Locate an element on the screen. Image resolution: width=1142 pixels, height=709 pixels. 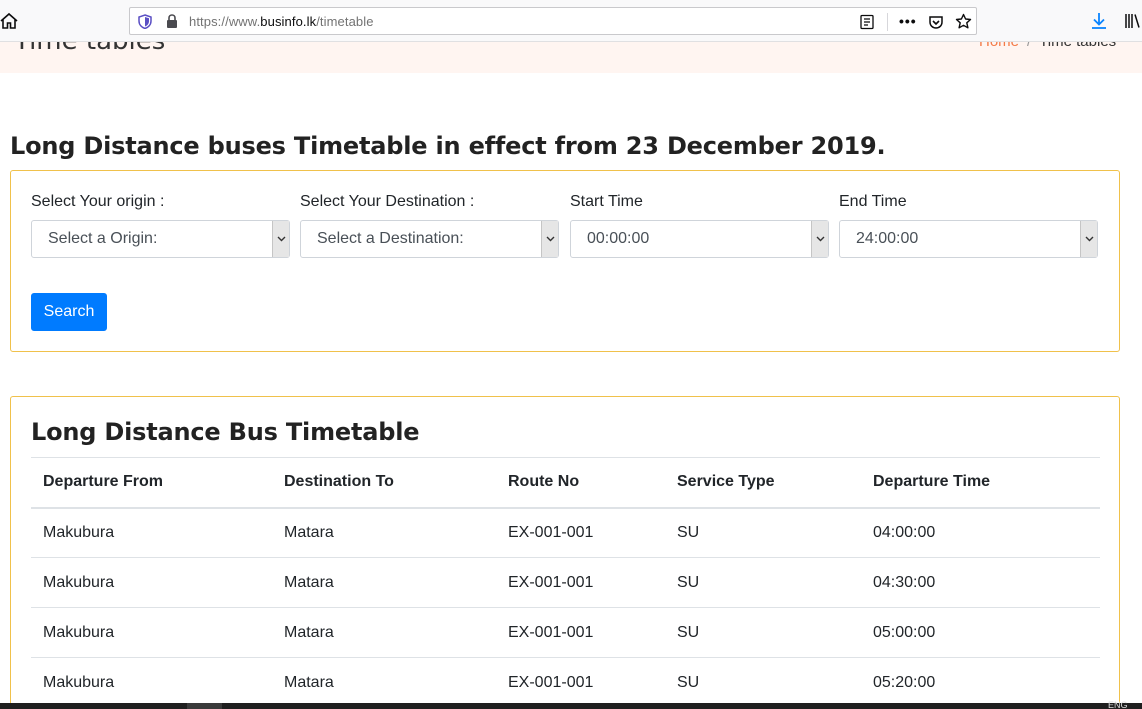
url-host: businfo.lk is located at coordinates (288, 21).